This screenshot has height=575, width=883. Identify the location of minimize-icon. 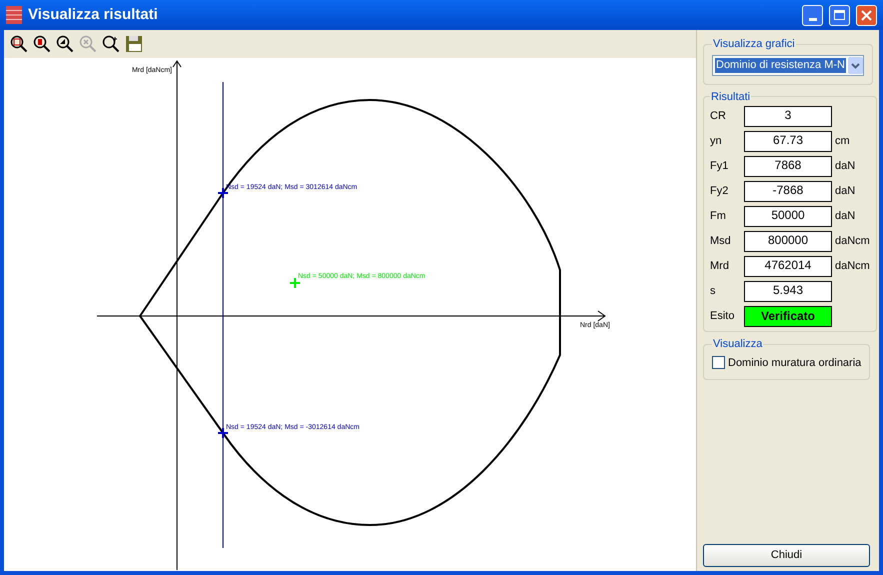
(812, 19).